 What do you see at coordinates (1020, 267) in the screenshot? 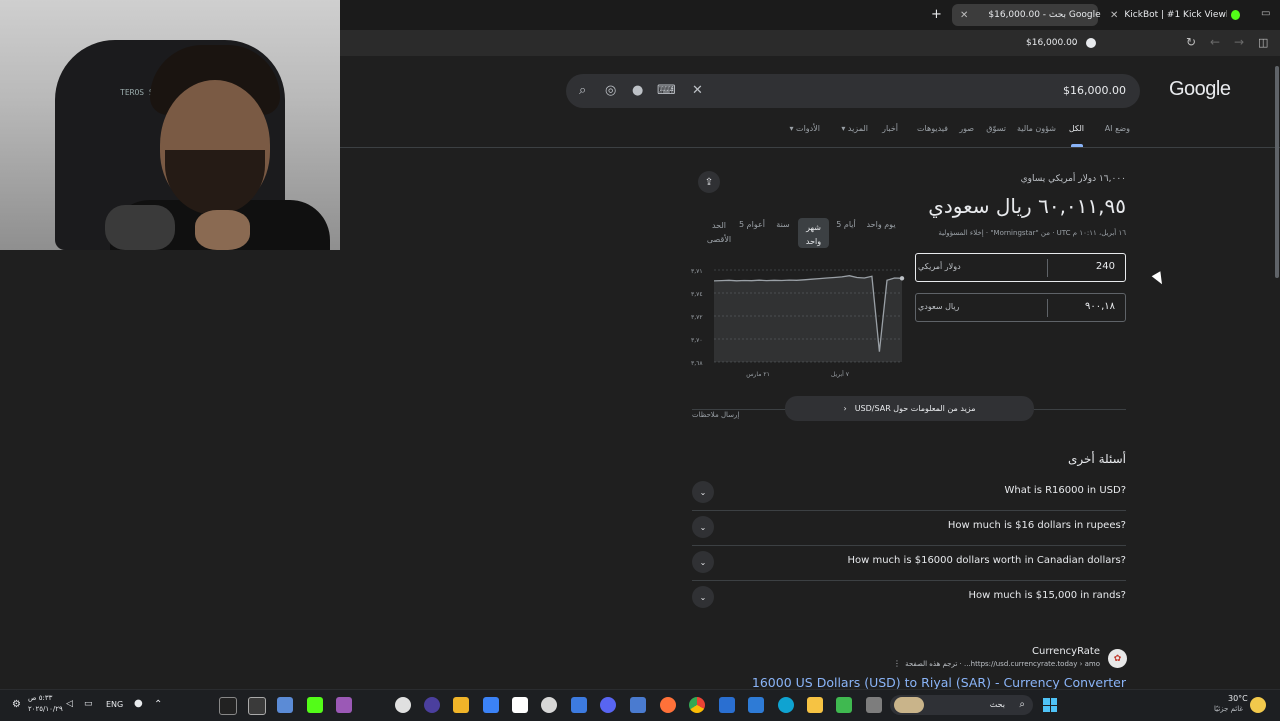
I see `from-amount-field: دولار أمريكي 240` at bounding box center [1020, 267].